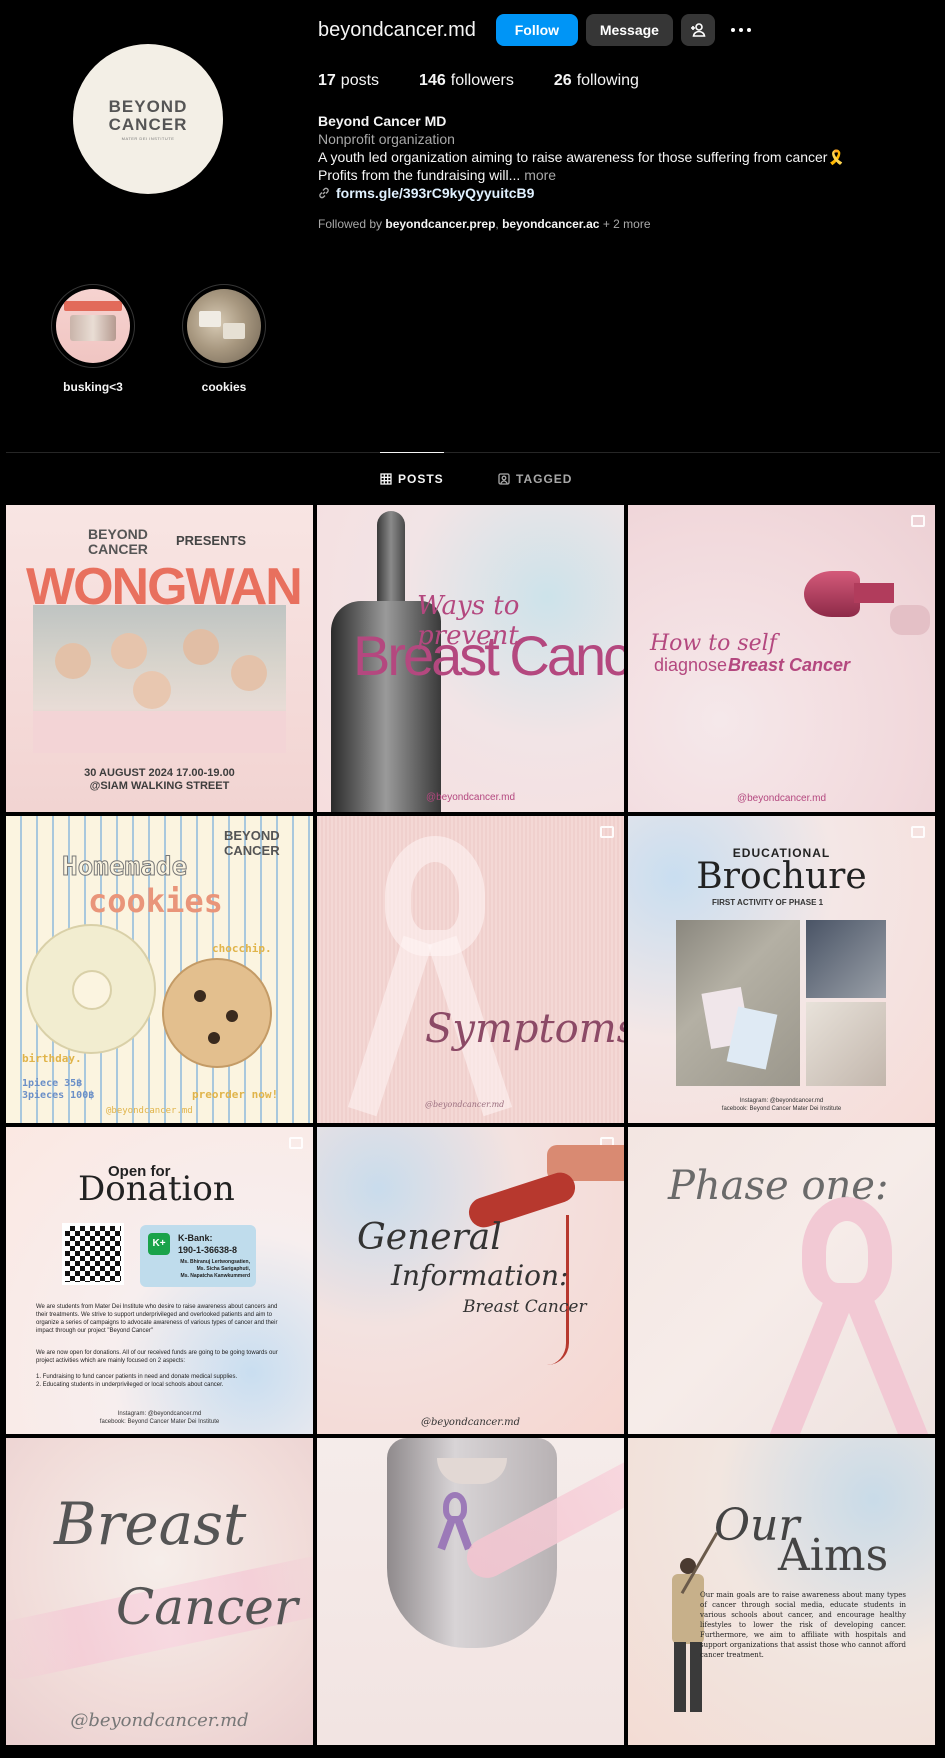  I want to click on bank-holder: Ms. Napatcha Kanwkummerd, so click(215, 1276).